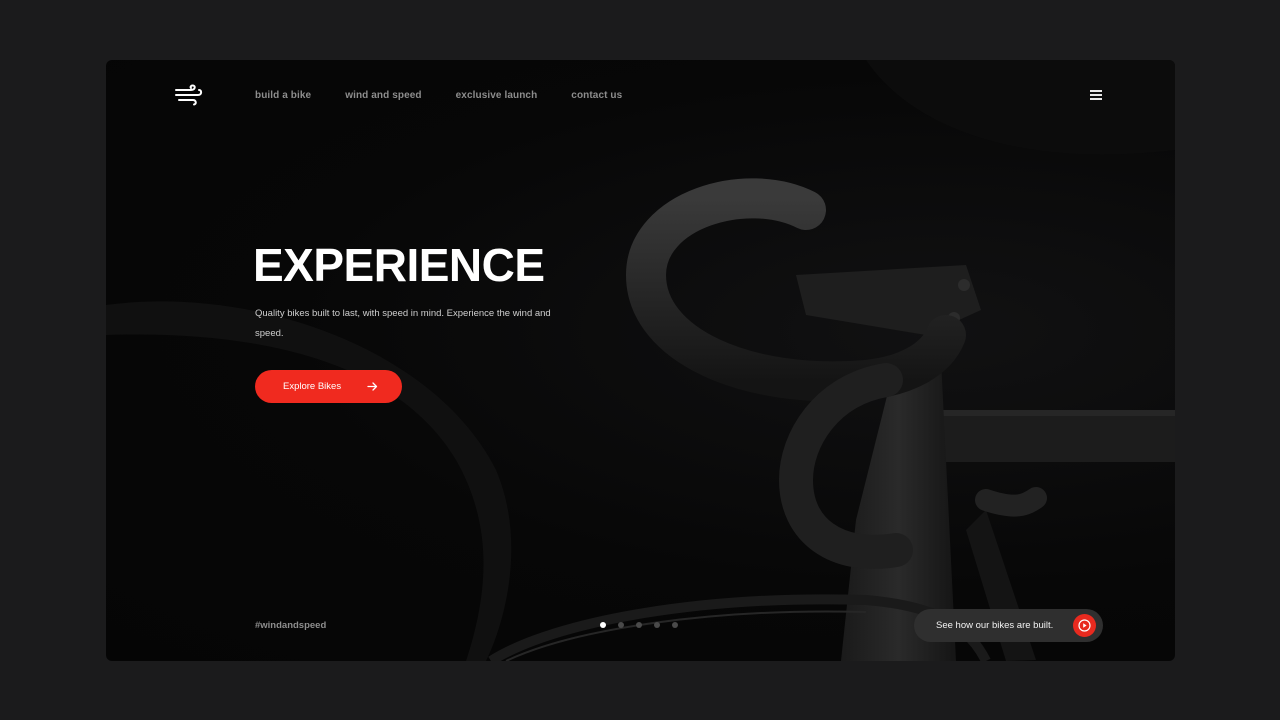 Image resolution: width=1280 pixels, height=720 pixels. I want to click on watch-video-button: See how our bikes are built., so click(1008, 625).